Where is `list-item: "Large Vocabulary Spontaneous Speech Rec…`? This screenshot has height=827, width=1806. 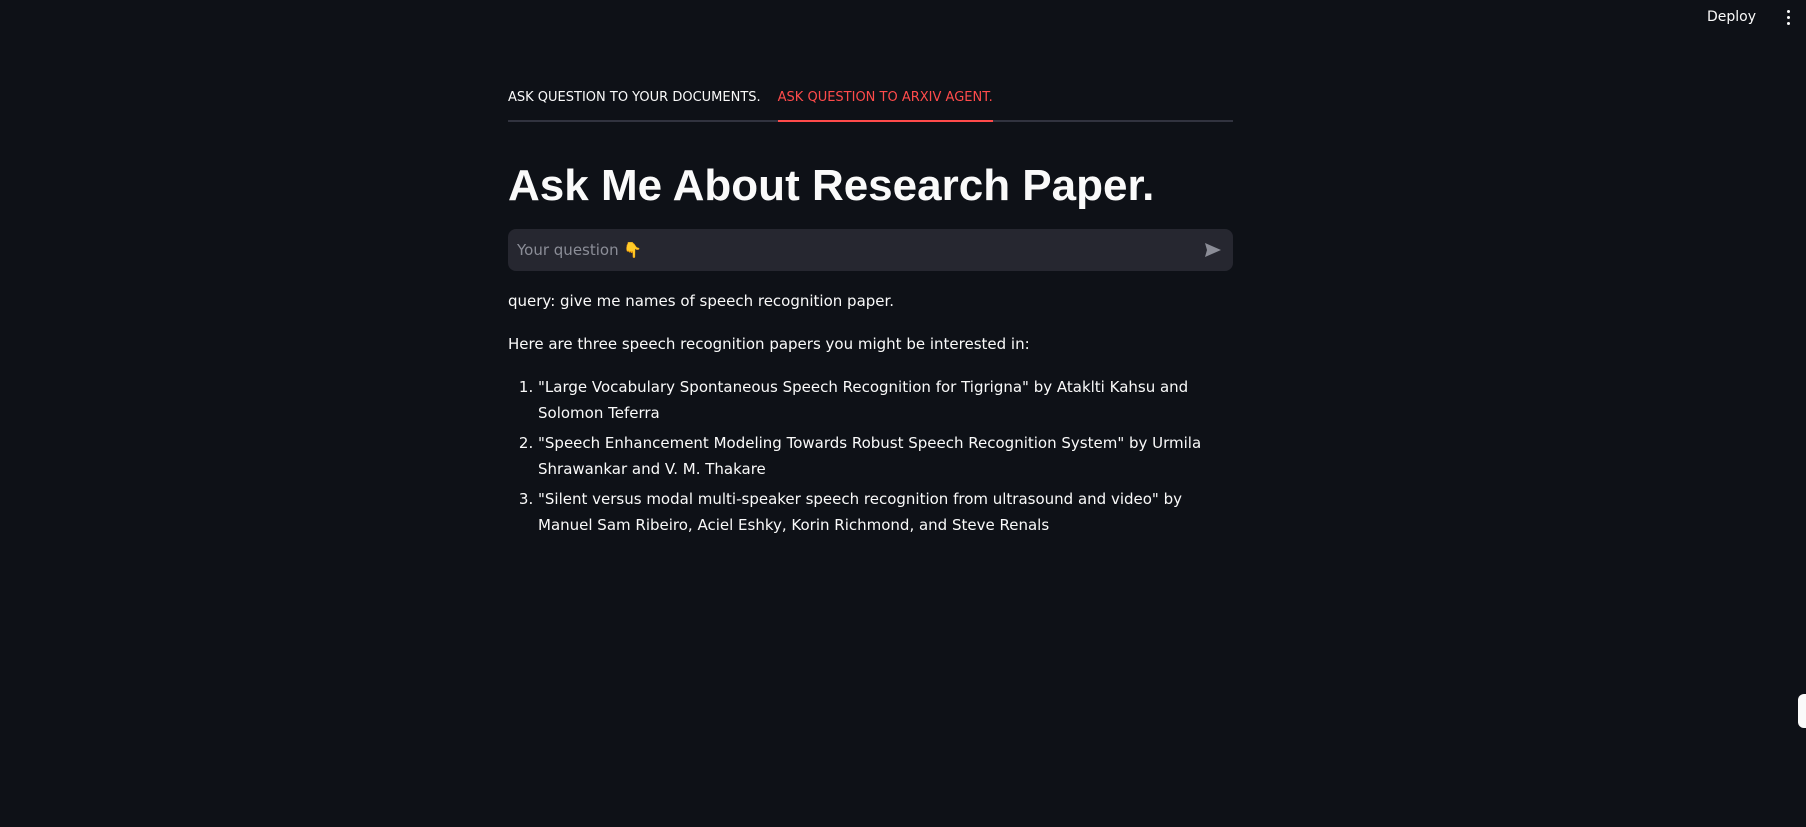 list-item: "Large Vocabulary Spontaneous Speech Rec… is located at coordinates (885, 400).